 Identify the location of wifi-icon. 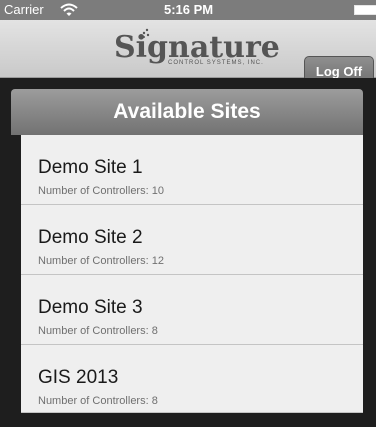
(69, 9).